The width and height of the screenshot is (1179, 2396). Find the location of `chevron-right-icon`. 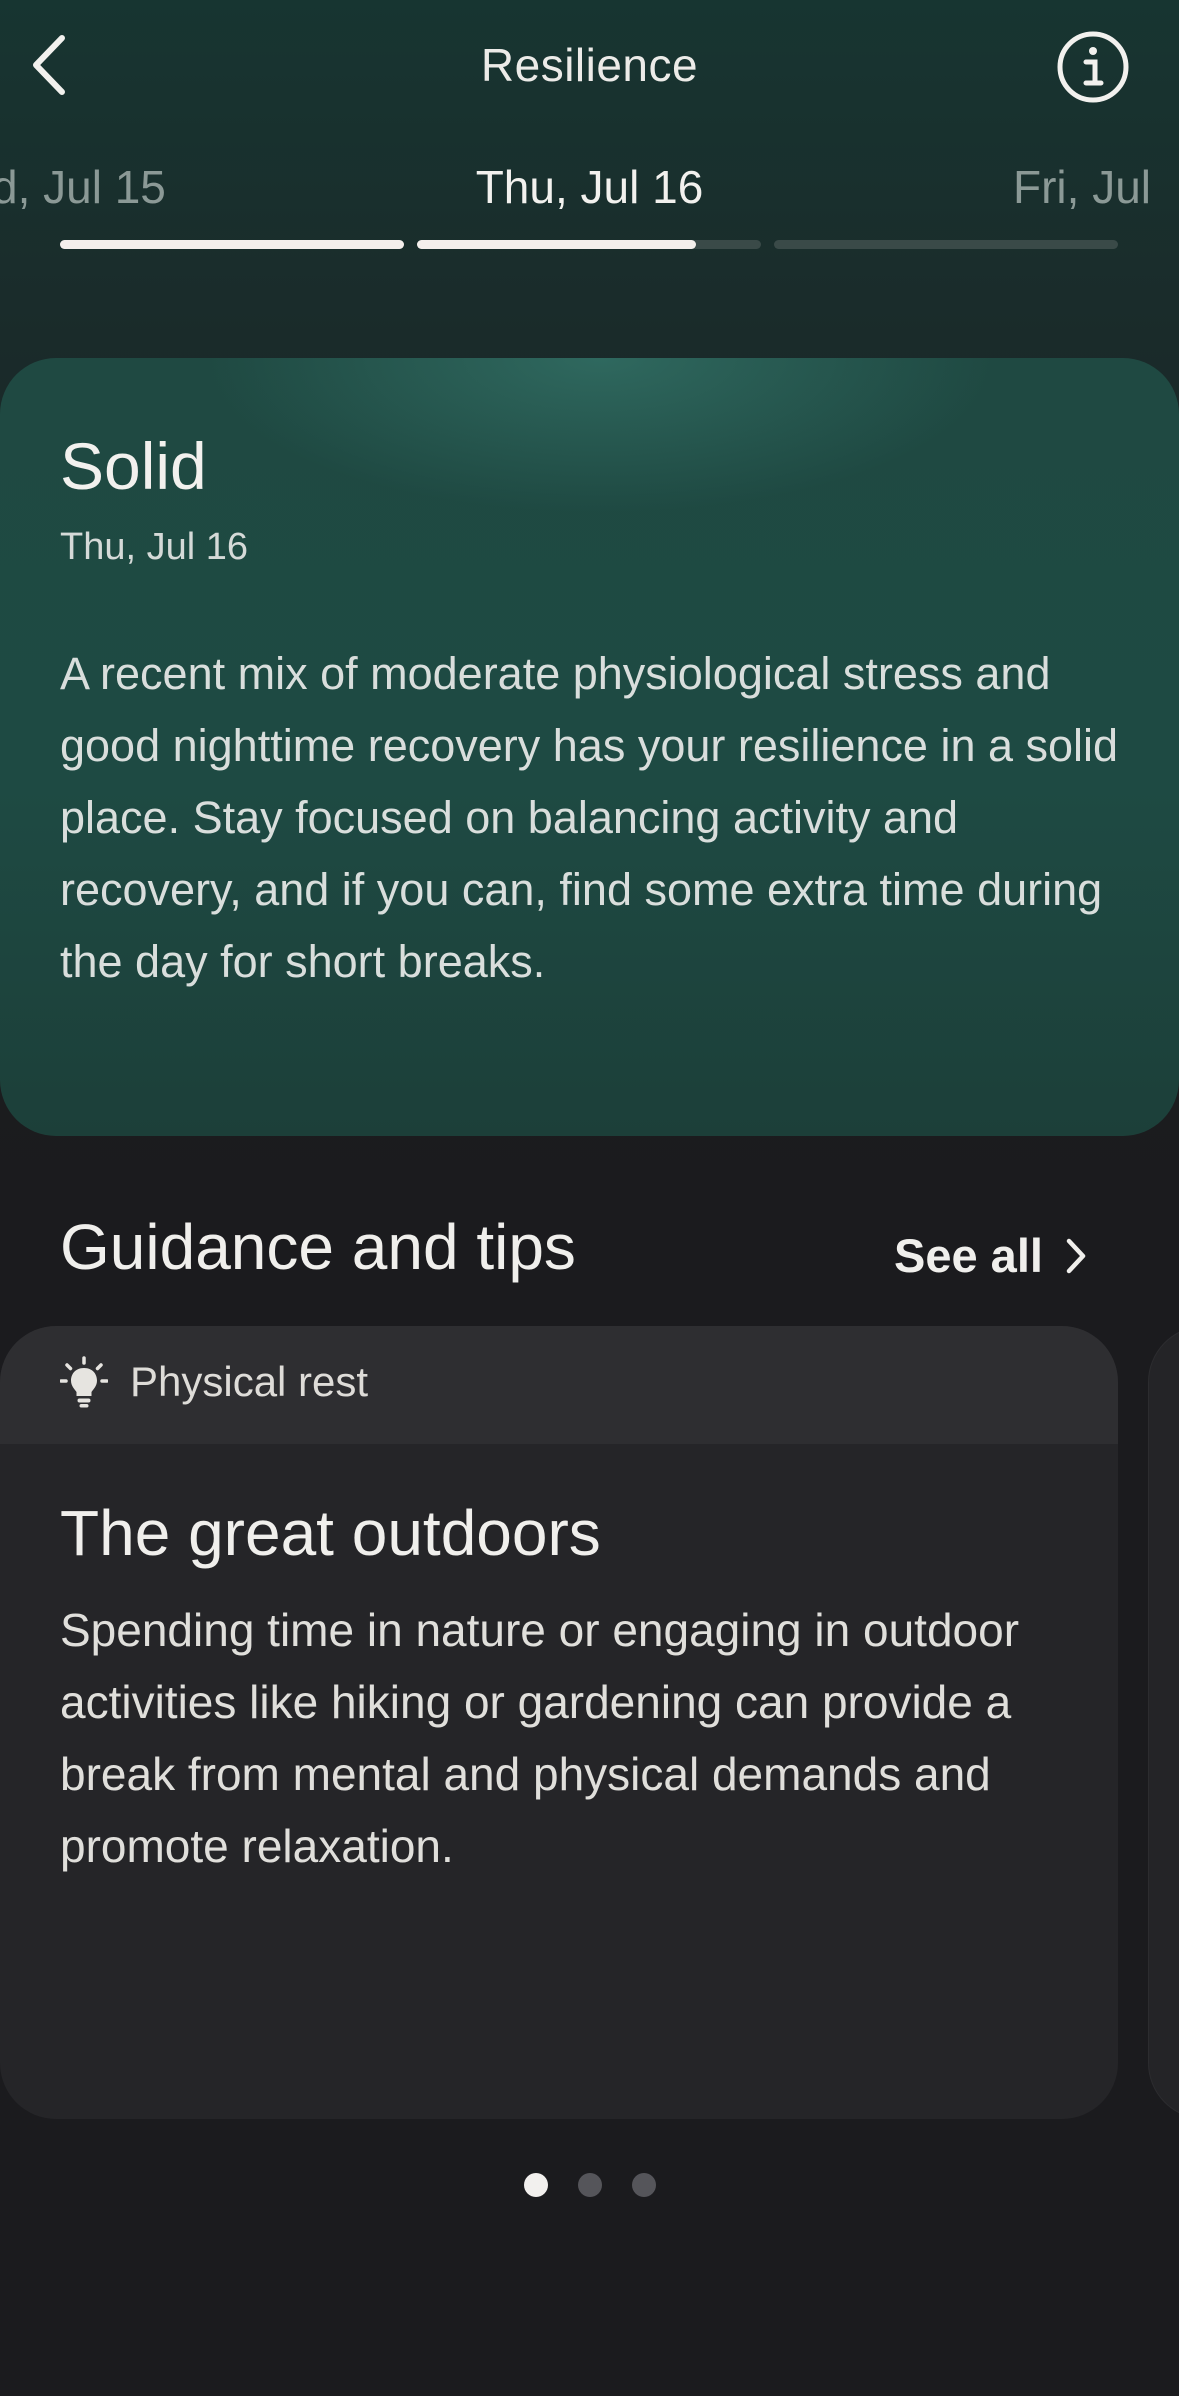

chevron-right-icon is located at coordinates (1076, 1255).